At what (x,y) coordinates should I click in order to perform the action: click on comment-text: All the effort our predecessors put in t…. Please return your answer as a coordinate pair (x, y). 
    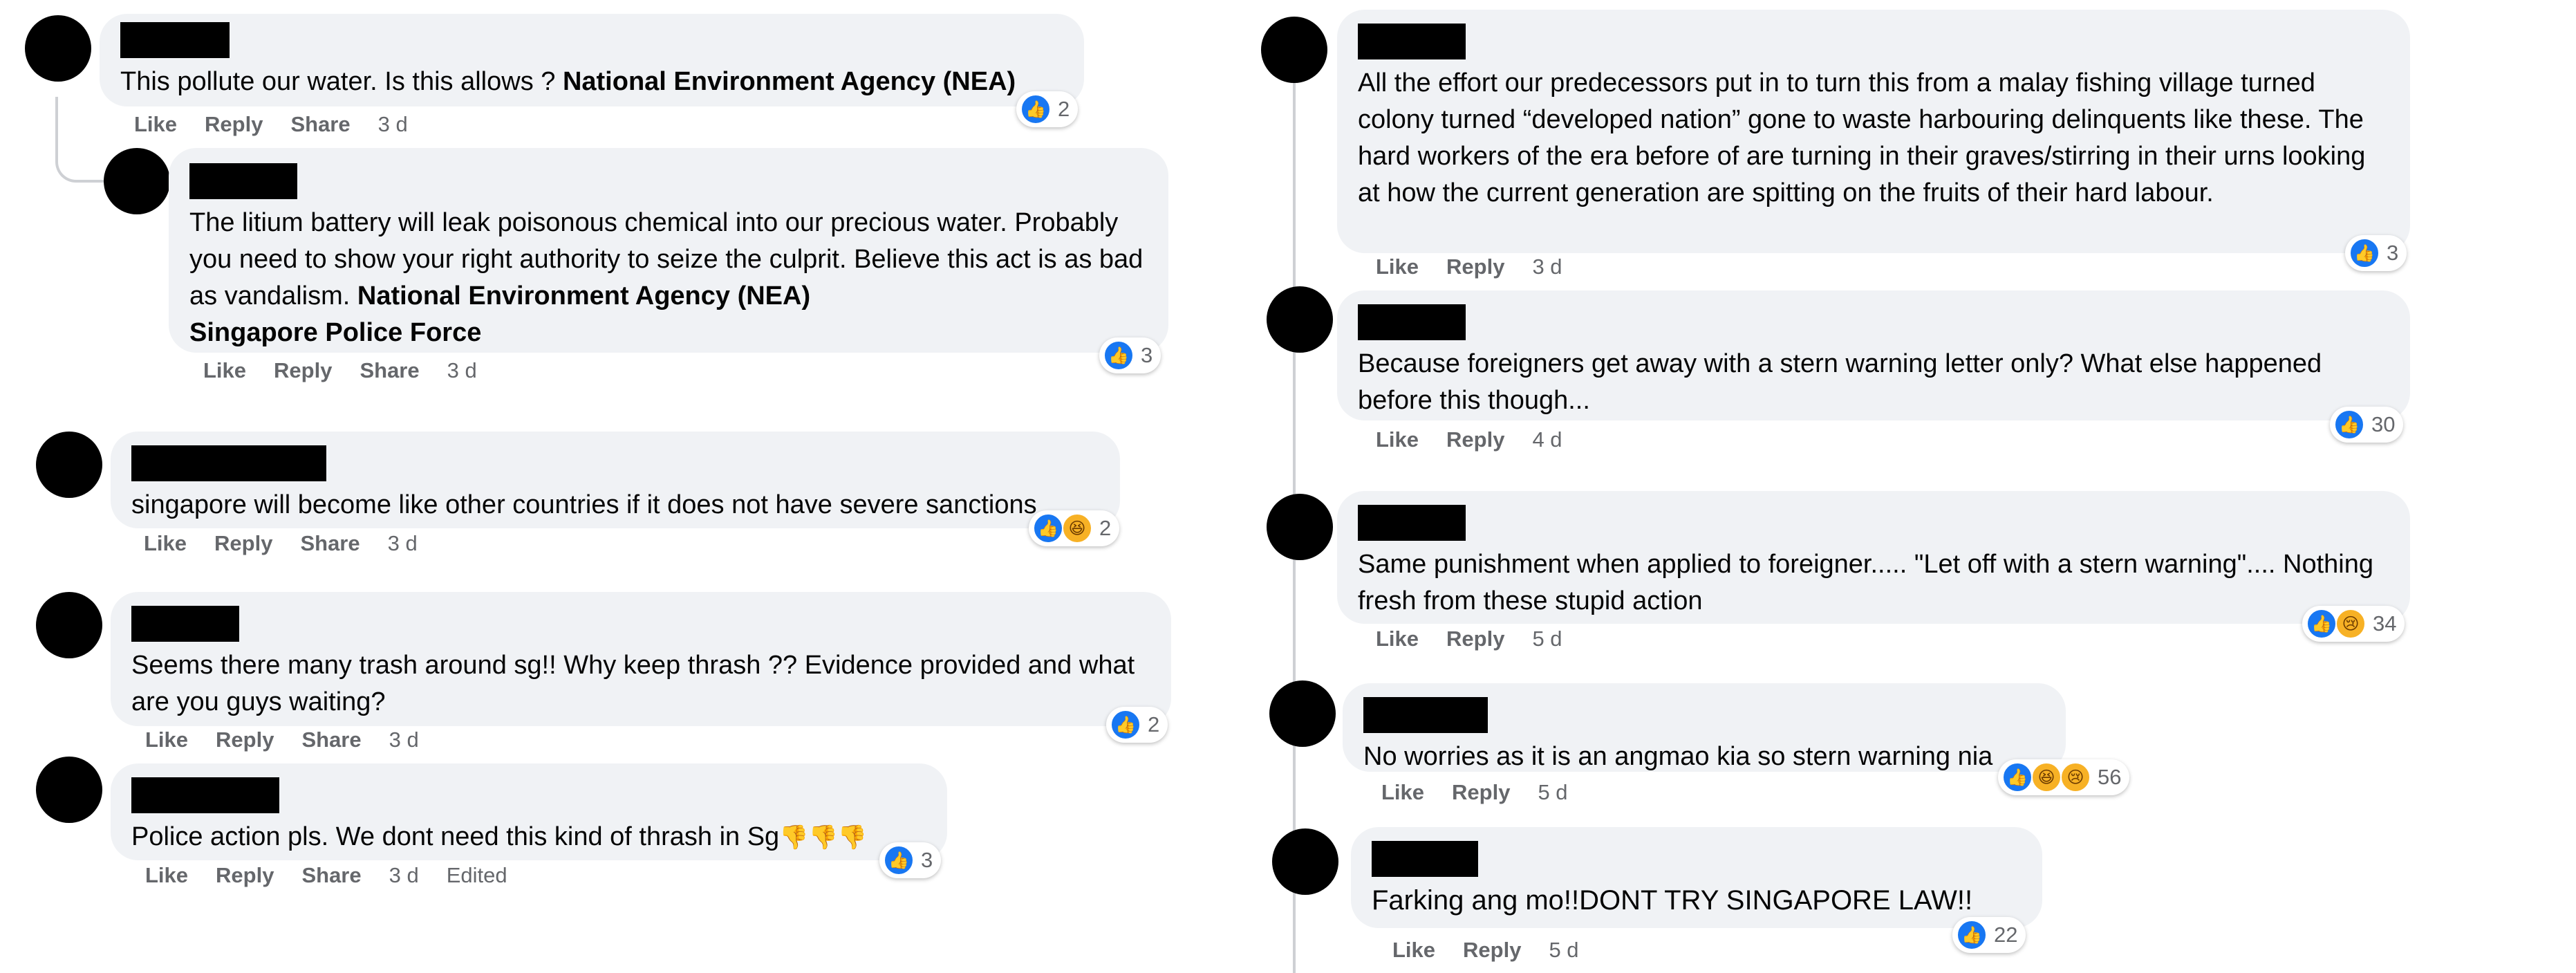
    Looking at the image, I should click on (1873, 138).